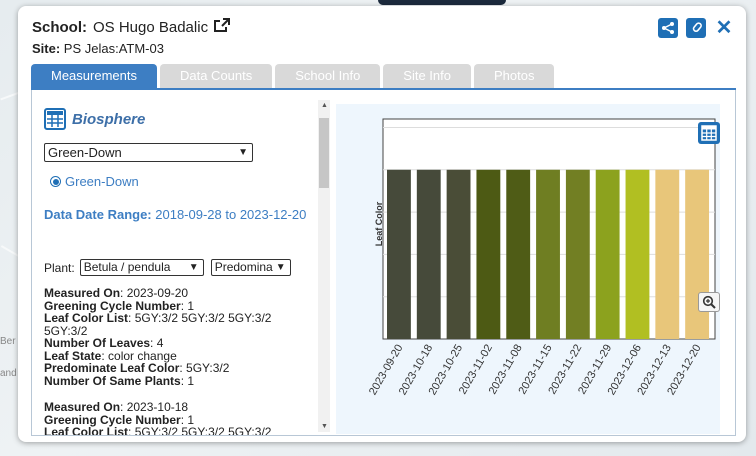 Image resolution: width=756 pixels, height=456 pixels. I want to click on tab-site-info: Site Info, so click(427, 76).